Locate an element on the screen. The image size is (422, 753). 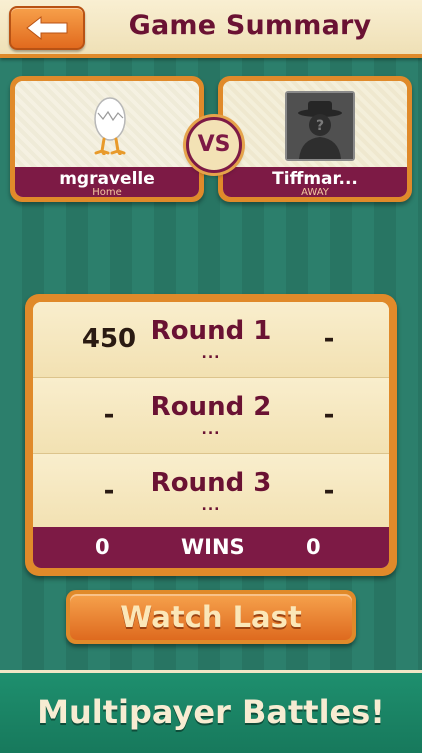
round-row-2: - Round 2 ... - is located at coordinates (211, 416).